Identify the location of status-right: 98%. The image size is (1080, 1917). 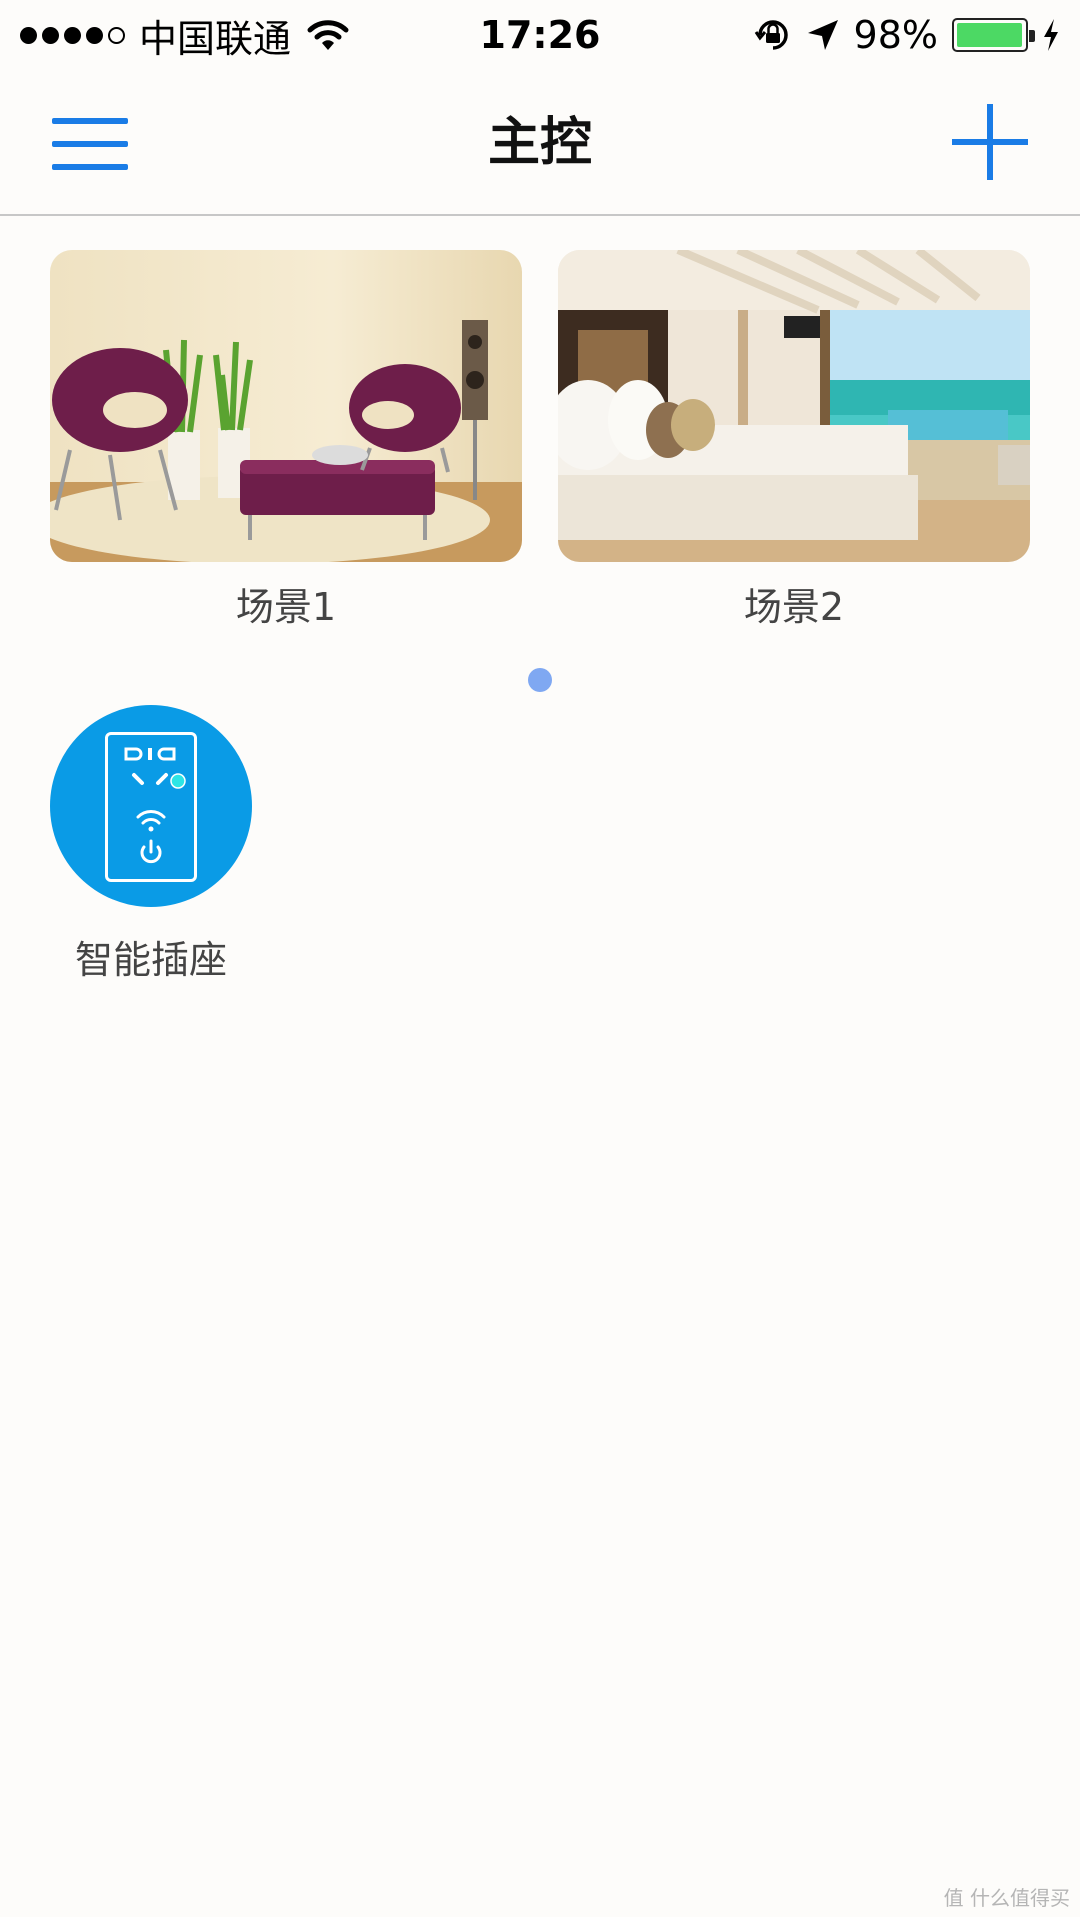
(907, 35).